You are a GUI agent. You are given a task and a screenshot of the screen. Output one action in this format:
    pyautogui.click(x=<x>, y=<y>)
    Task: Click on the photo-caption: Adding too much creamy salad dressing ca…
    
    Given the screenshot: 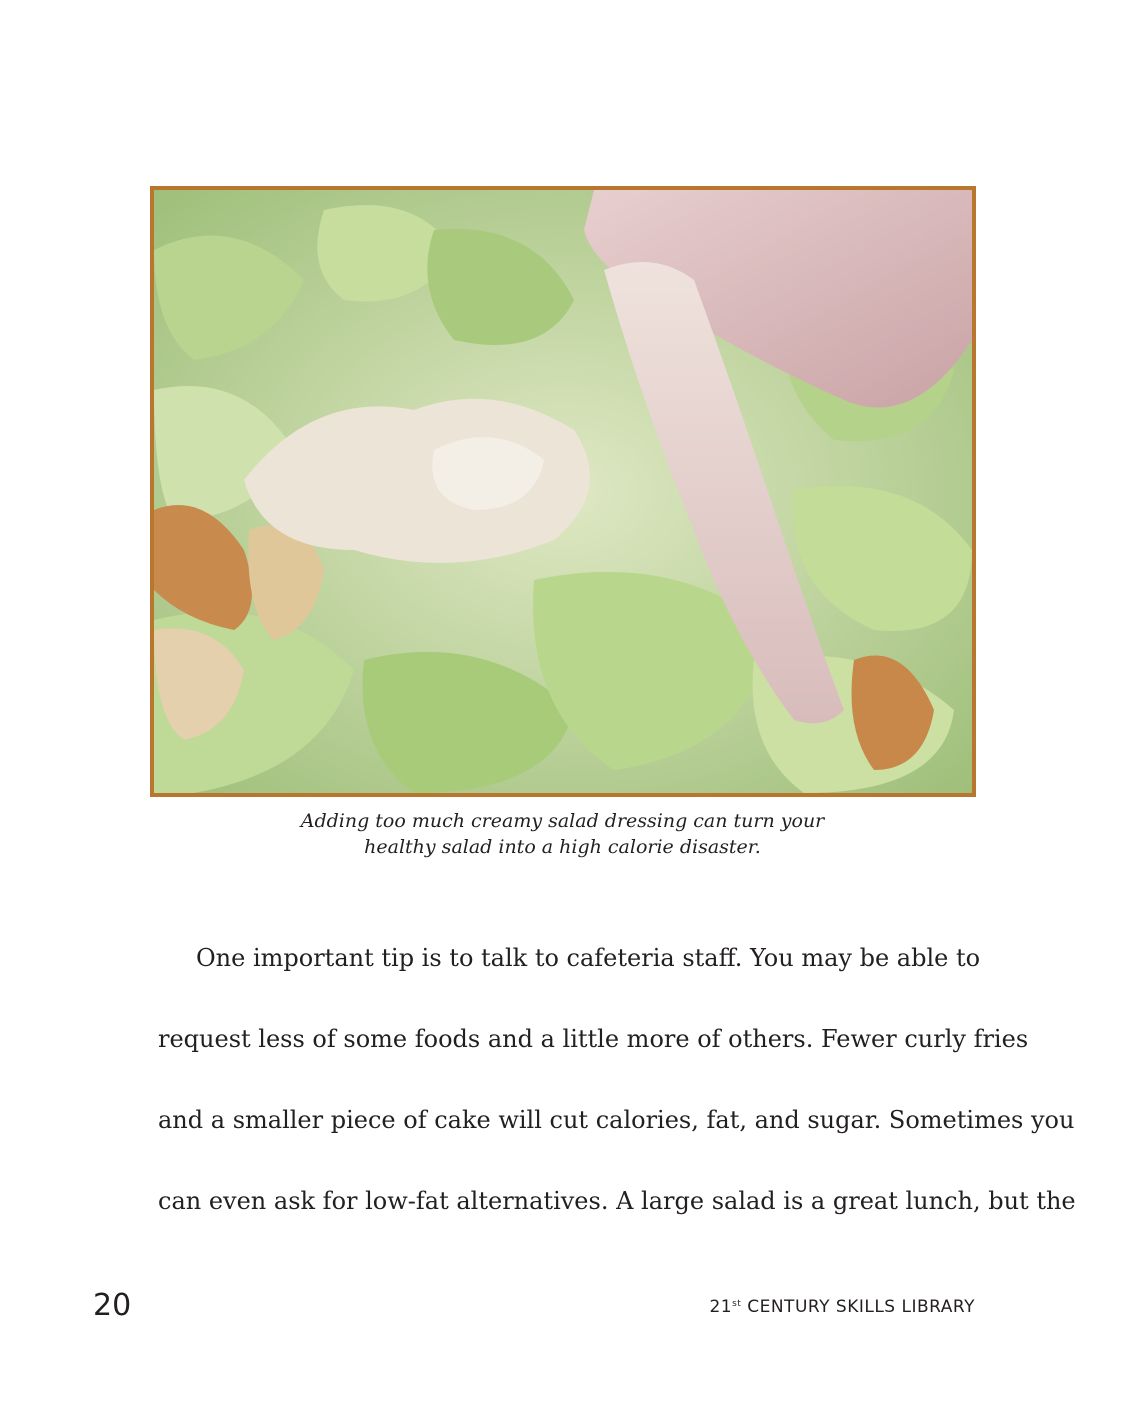 What is the action you would take?
    pyautogui.click(x=562, y=834)
    